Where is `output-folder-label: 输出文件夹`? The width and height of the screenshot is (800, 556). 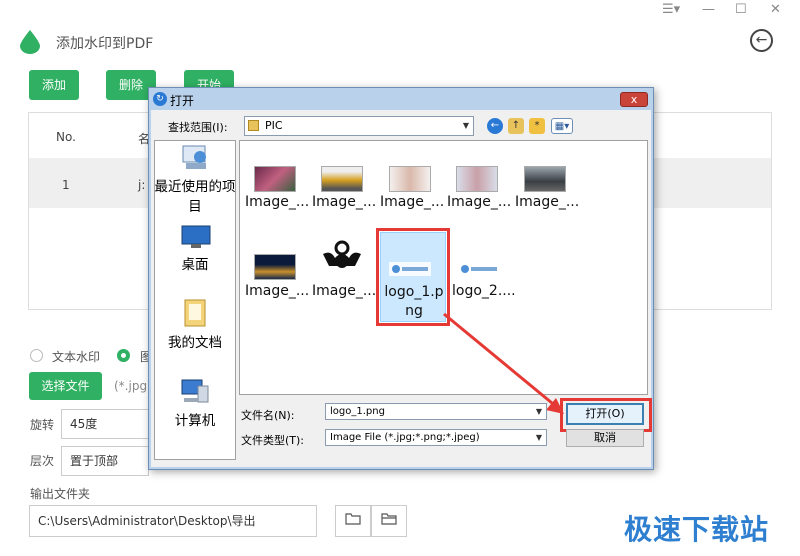 output-folder-label: 输出文件夹 is located at coordinates (60, 494).